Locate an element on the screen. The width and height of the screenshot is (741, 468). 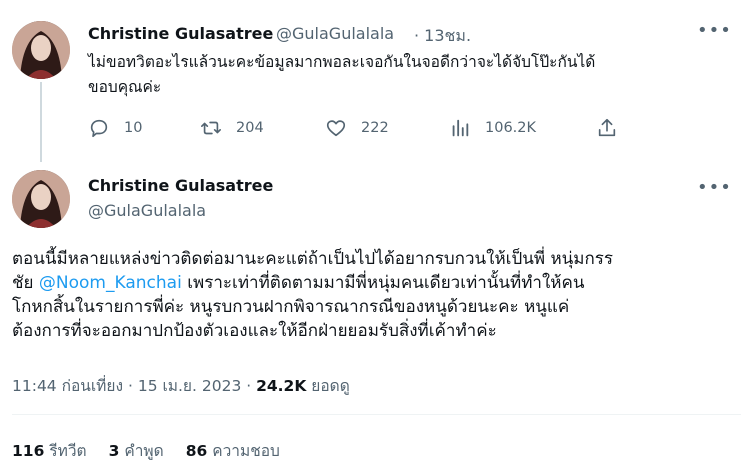
quotes-label: คำพูด is located at coordinates (144, 451).